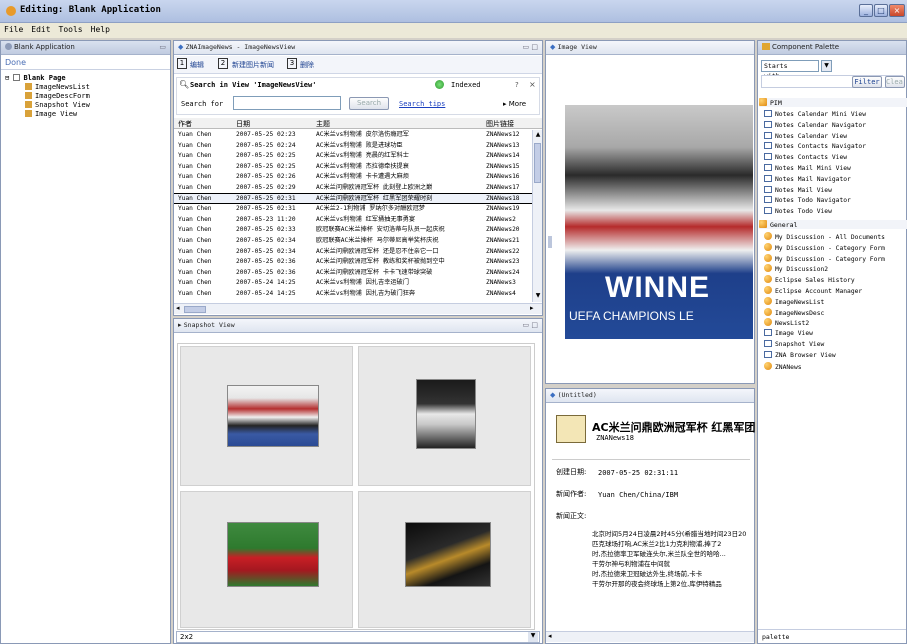 The image size is (907, 644). I want to click on more-toggle: ▸ More, so click(514, 104).